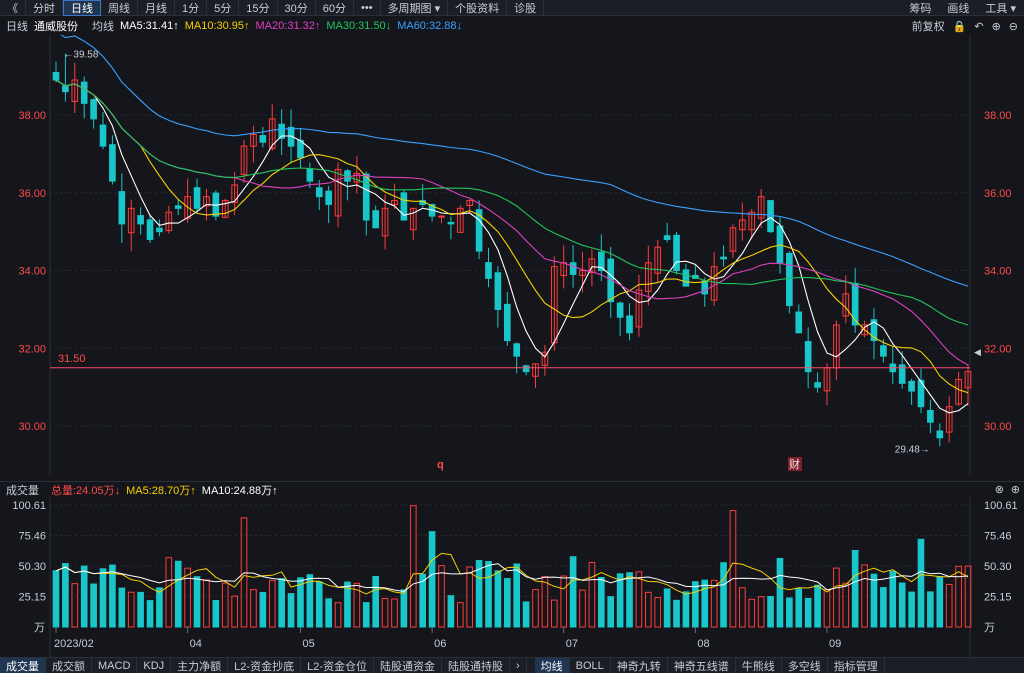 This screenshot has width=1024, height=673. I want to click on tab-7: 30分, so click(297, 8).